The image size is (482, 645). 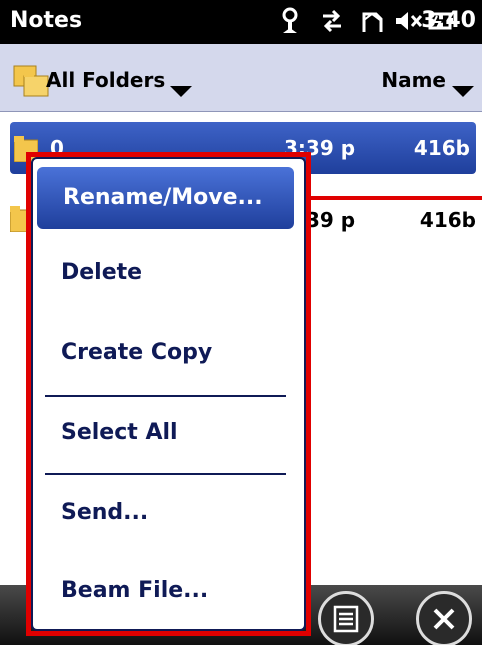 I want to click on folder-dropdown: All Folders, so click(x=105, y=80).